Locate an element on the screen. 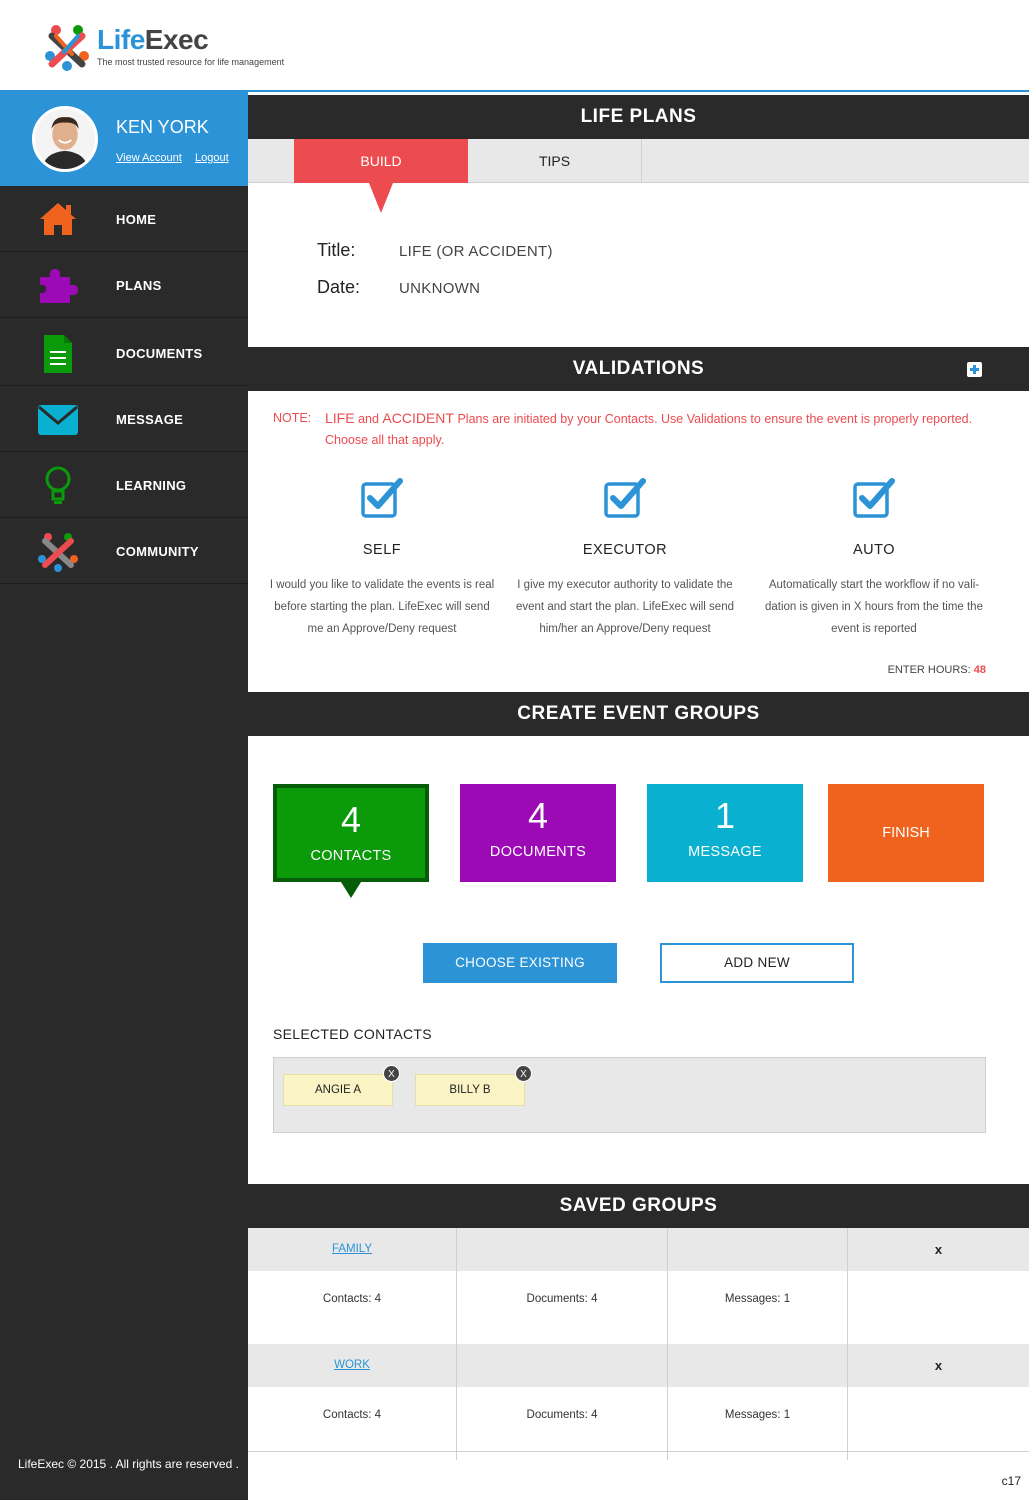 Image resolution: width=1029 pixels, height=1500 pixels. documents-tile-label: DOCUMENTS is located at coordinates (538, 852).